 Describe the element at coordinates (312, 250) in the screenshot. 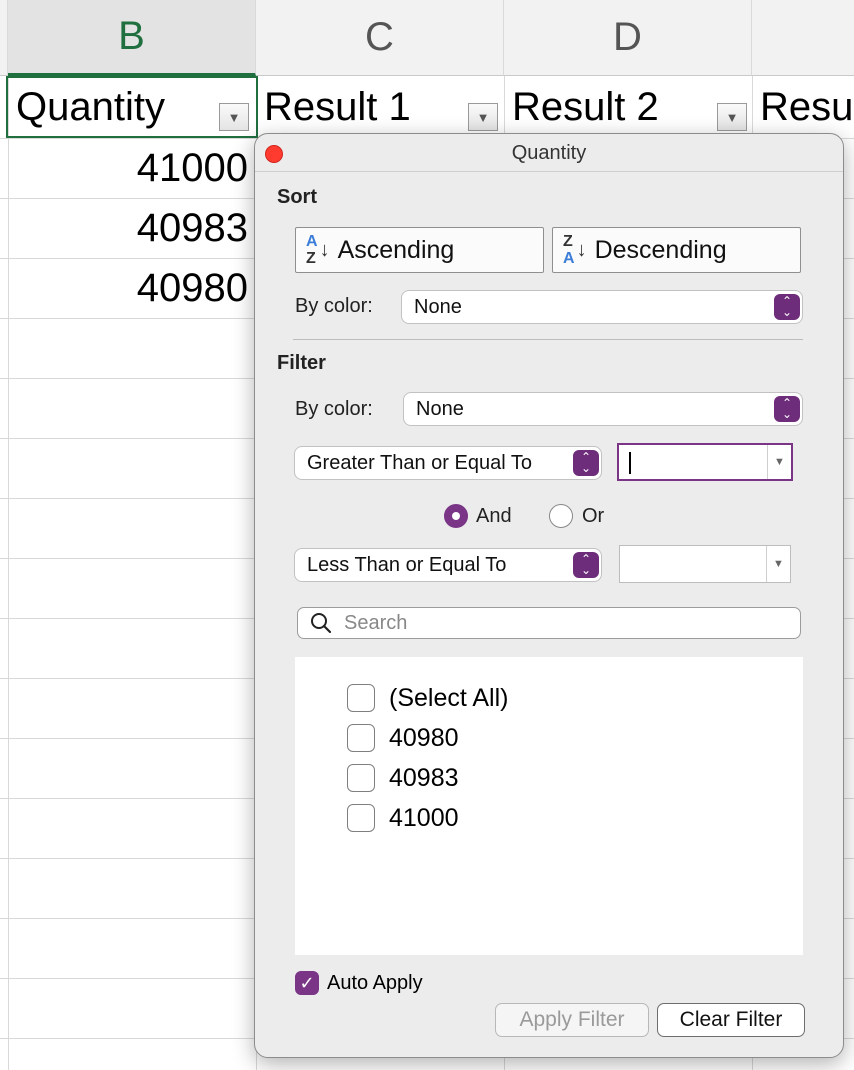

I see `sort-az-icon: AZ` at that location.